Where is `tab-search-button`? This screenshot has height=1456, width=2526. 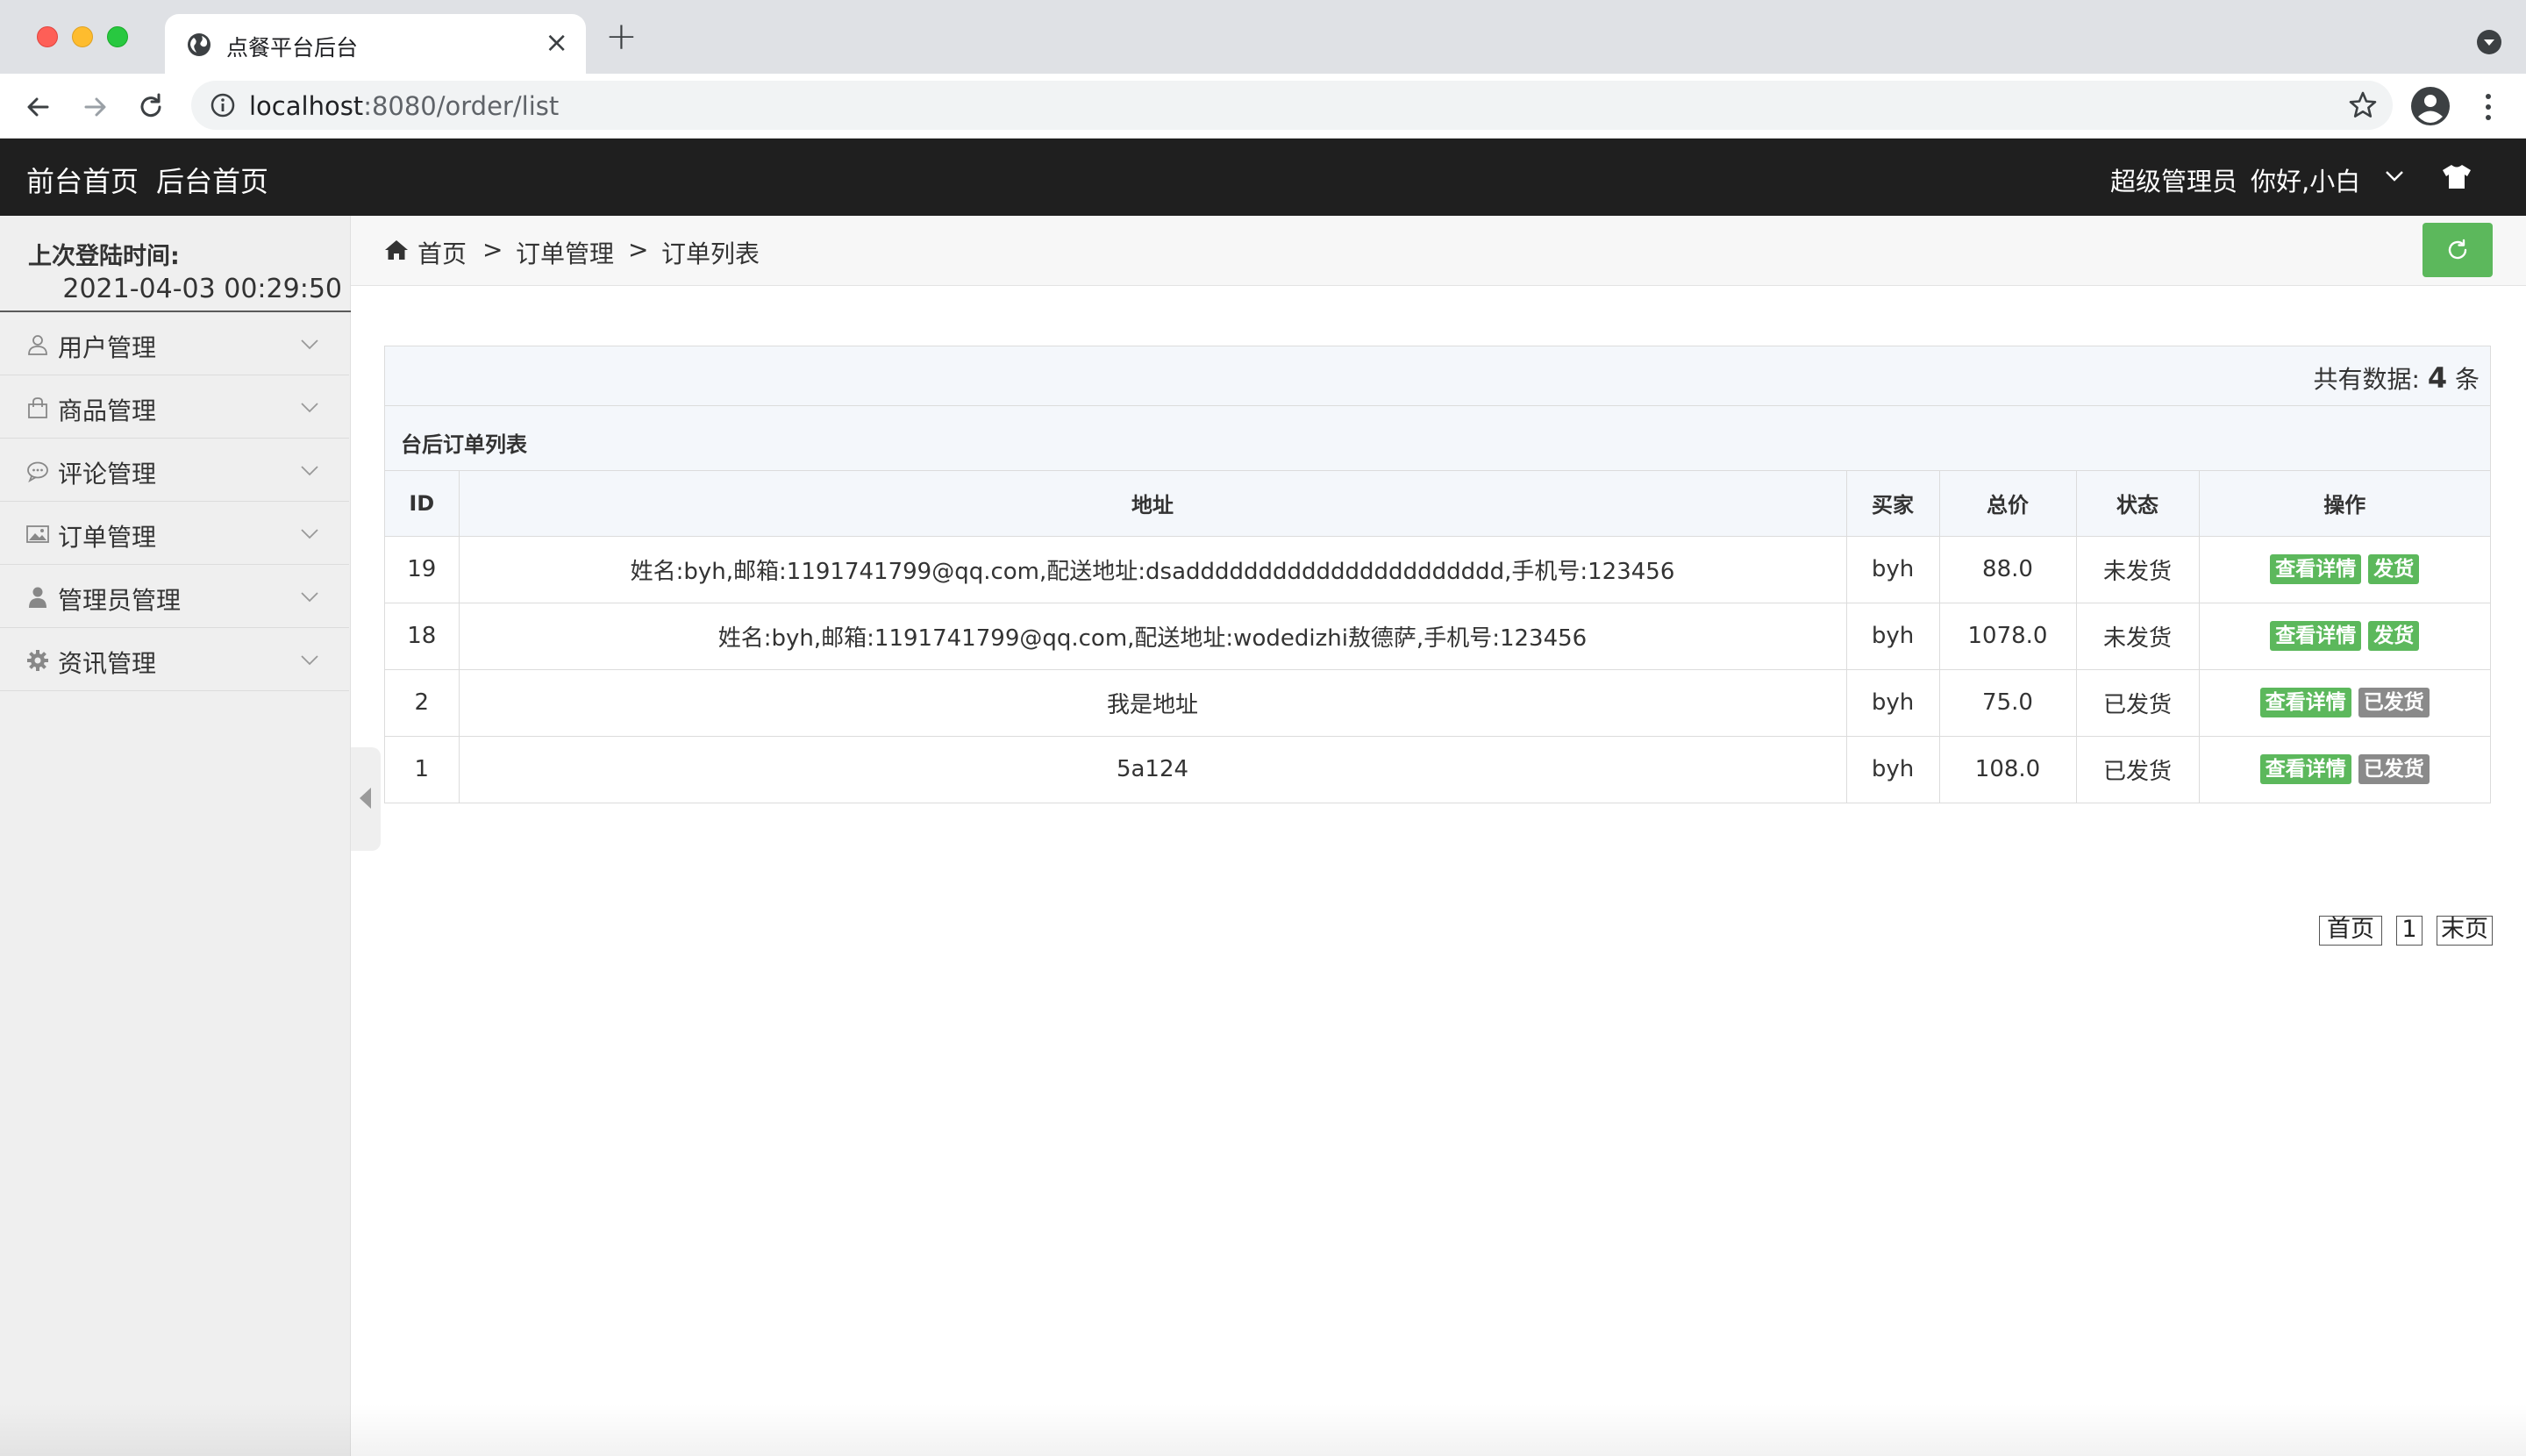
tab-search-button is located at coordinates (2489, 42).